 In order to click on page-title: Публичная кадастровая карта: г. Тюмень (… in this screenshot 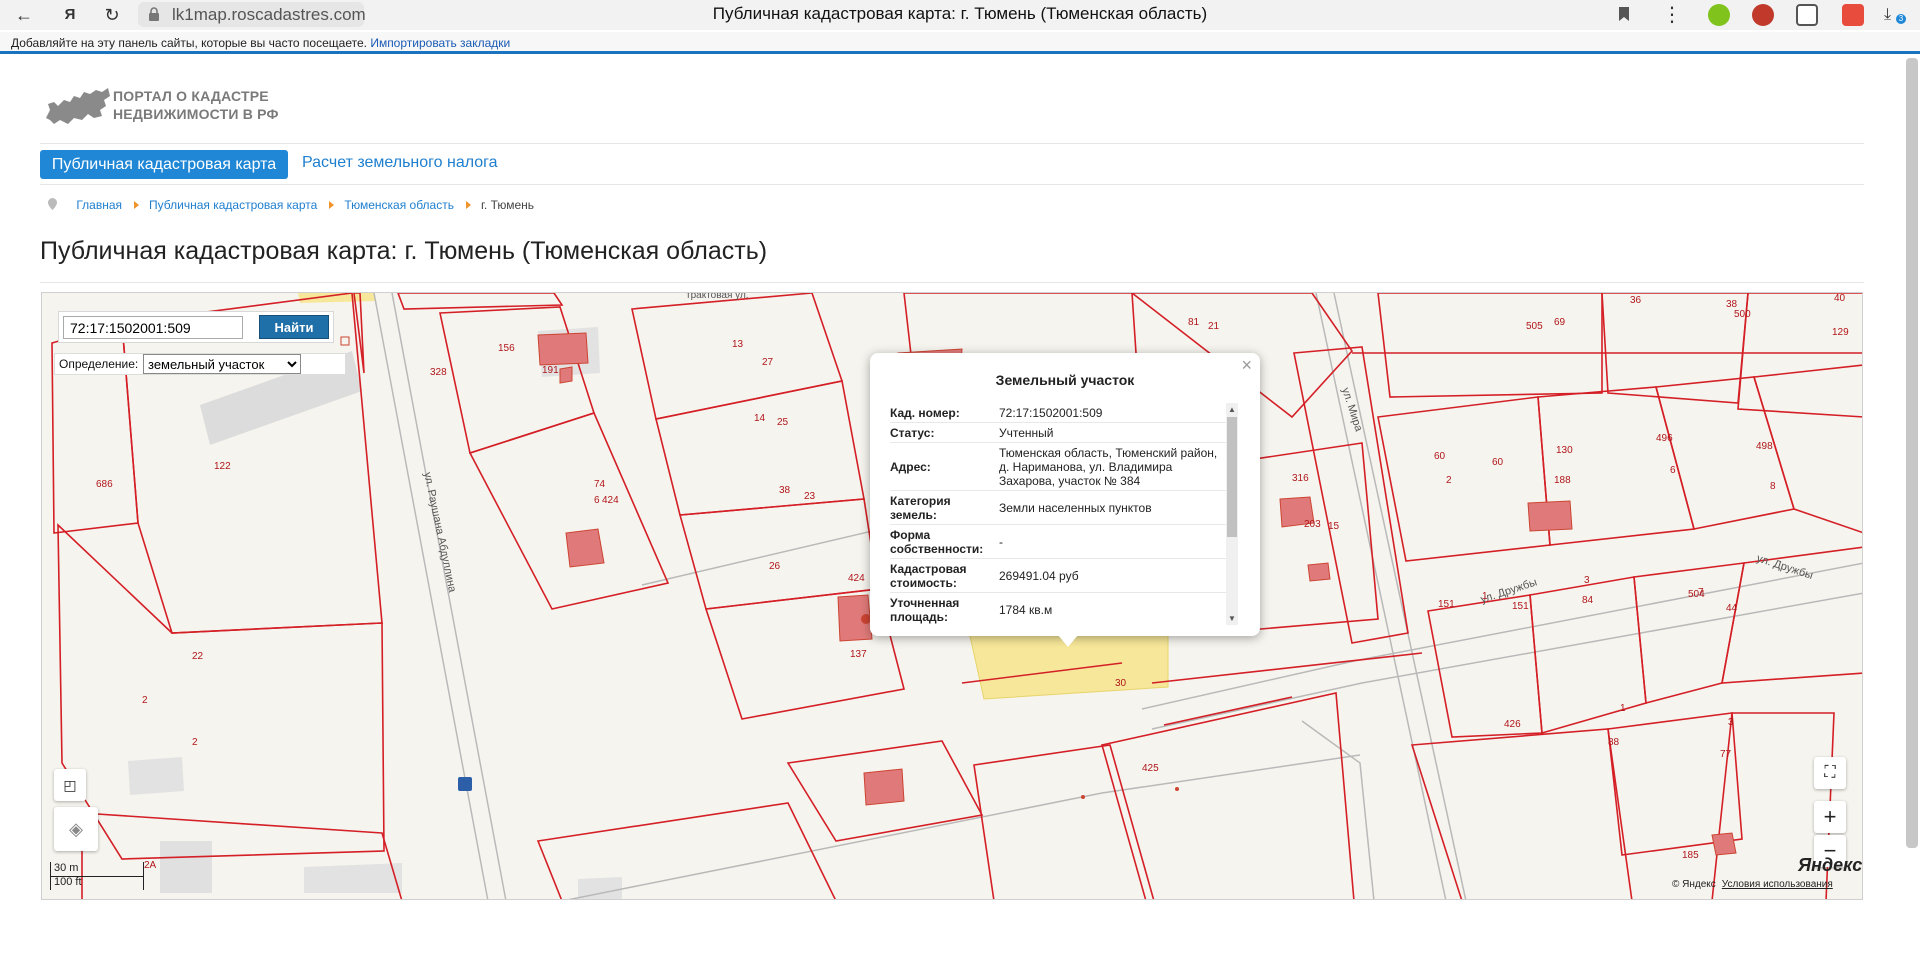, I will do `click(404, 251)`.